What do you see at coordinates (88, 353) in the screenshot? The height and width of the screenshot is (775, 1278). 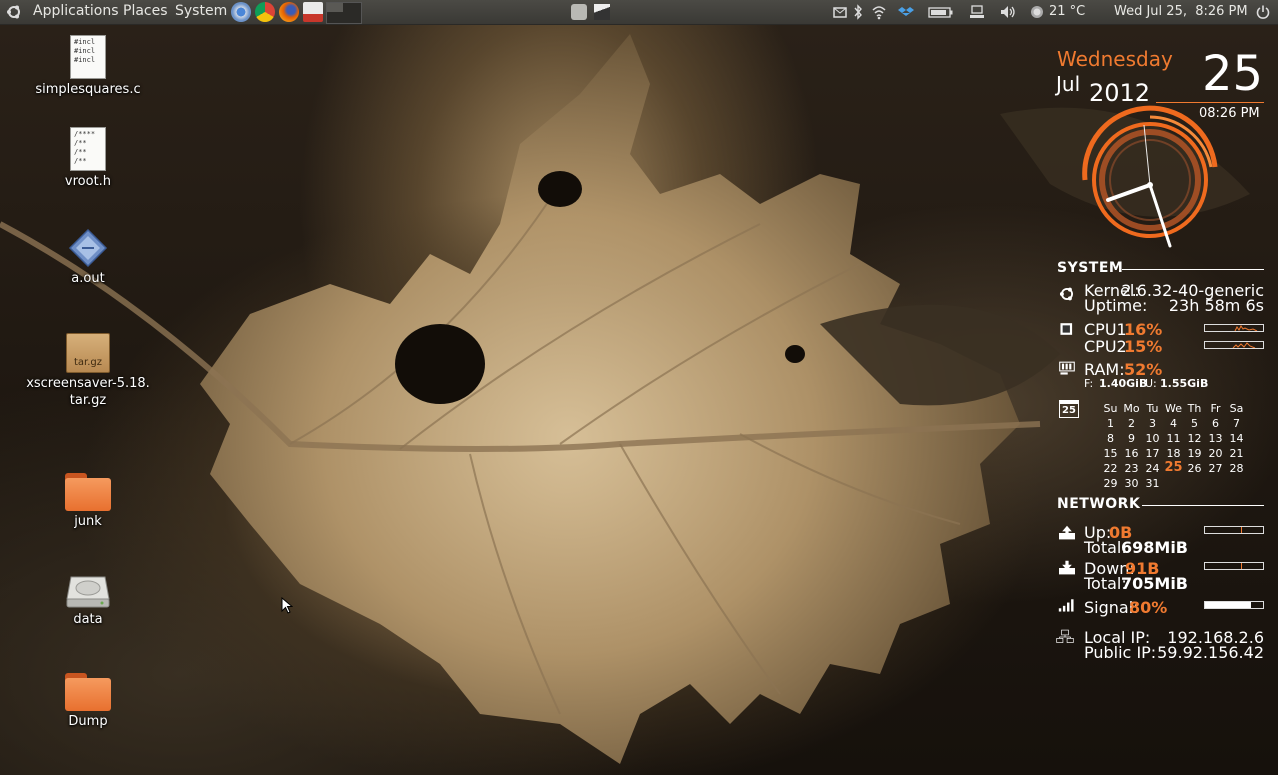 I see `archive-file-icon: tar.gz` at bounding box center [88, 353].